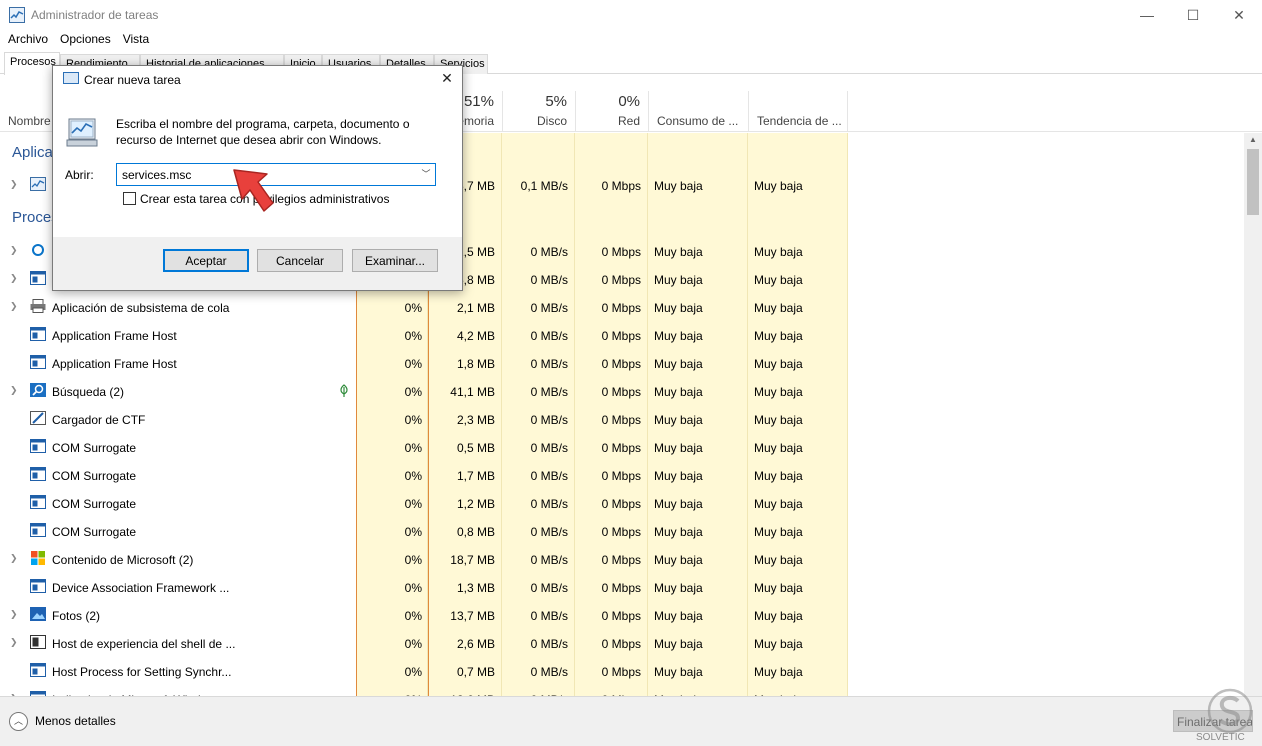  I want to click on memory-value: 1,3 MB, so click(475, 588).